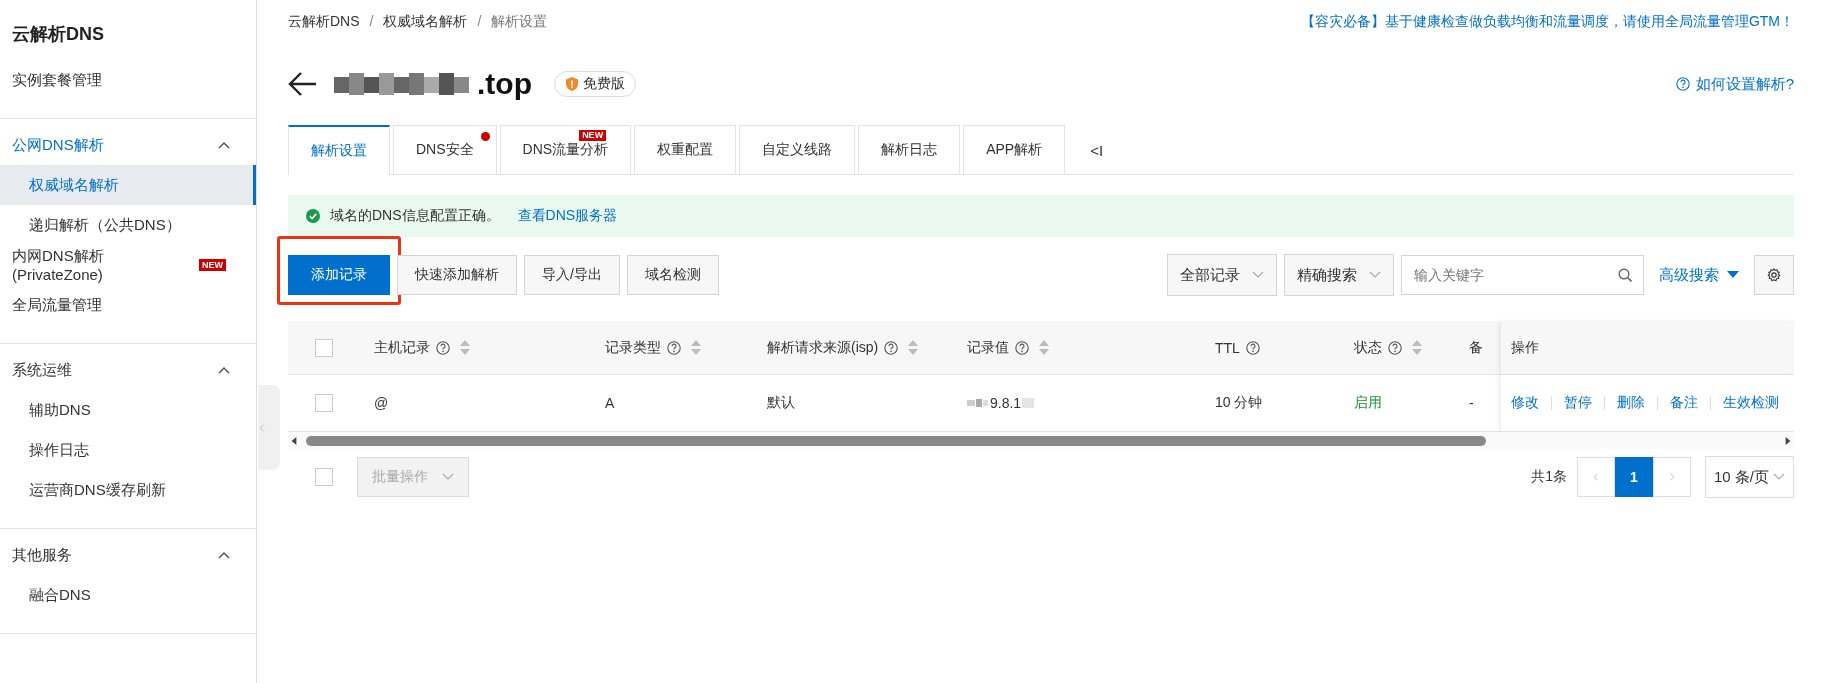 The width and height of the screenshot is (1829, 683). I want to click on sidebar-item: 运营商DNS缓存刷新, so click(128, 490).